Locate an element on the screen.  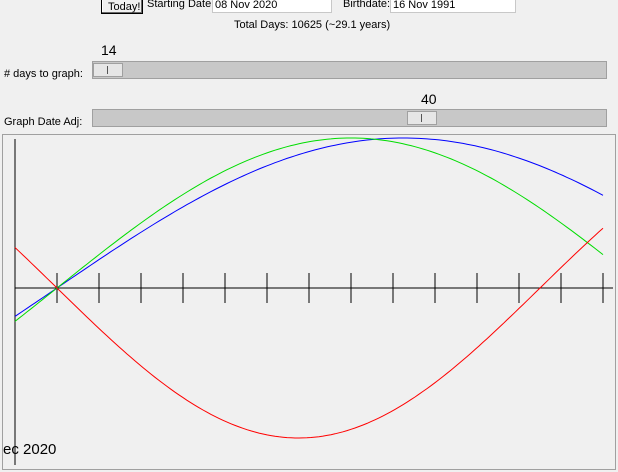
starting-date-label: Starting Date: is located at coordinates (181, 5).